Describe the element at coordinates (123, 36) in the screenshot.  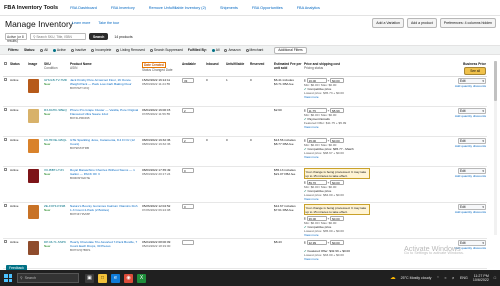
I see `product-count: 14 products` at that location.